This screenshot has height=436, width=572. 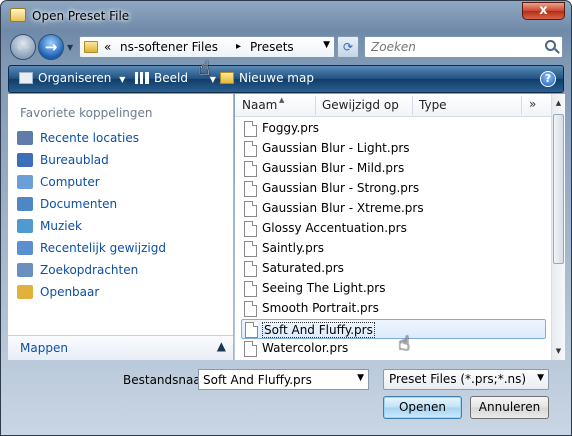 What do you see at coordinates (272, 47) in the screenshot?
I see `breadcrumb-presets: Presets` at bounding box center [272, 47].